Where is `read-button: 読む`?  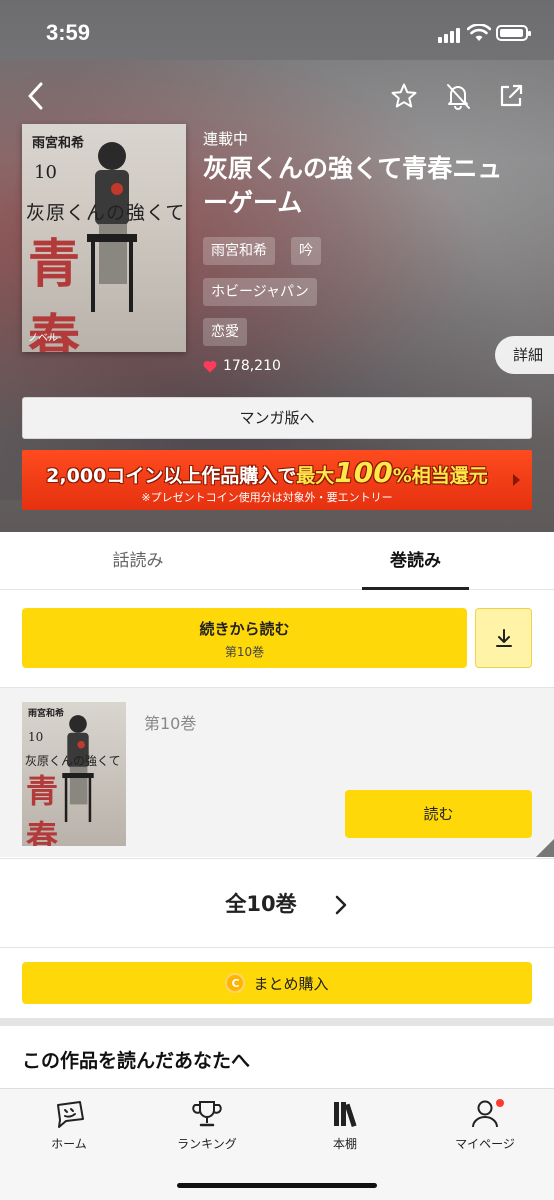 read-button: 読む is located at coordinates (438, 814).